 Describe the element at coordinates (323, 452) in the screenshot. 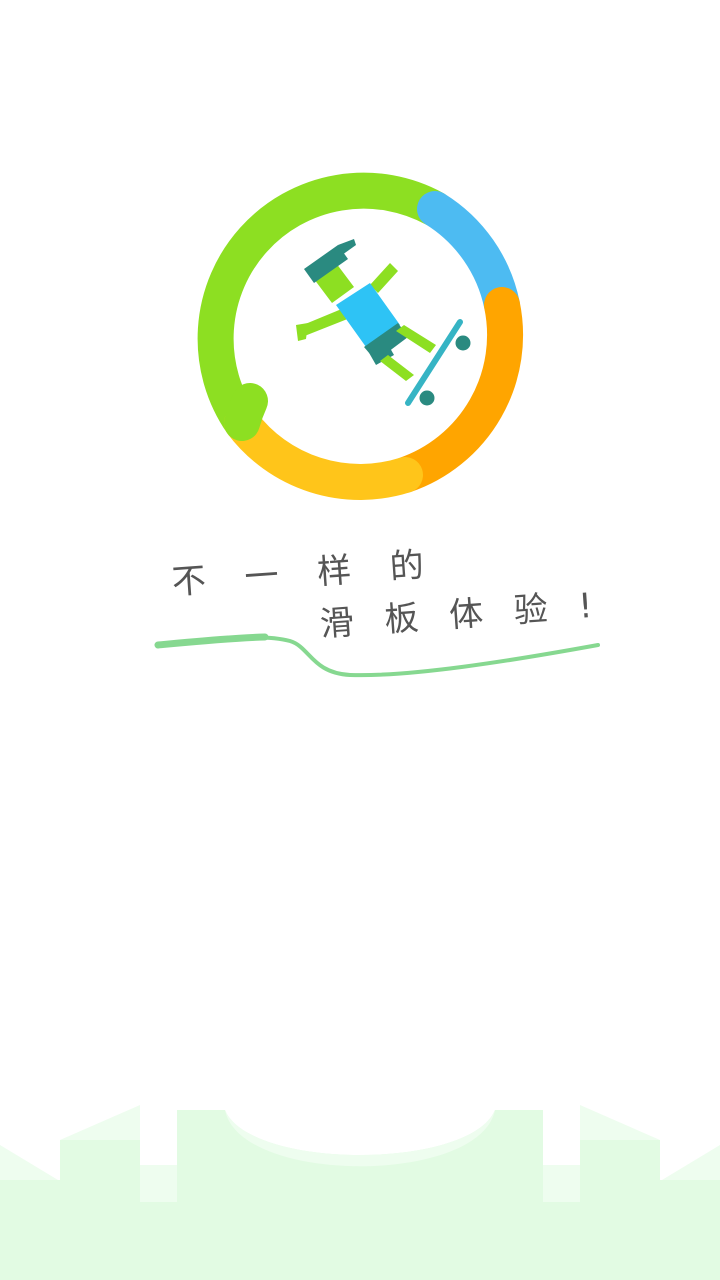

I see `ring-segment-yellow` at that location.